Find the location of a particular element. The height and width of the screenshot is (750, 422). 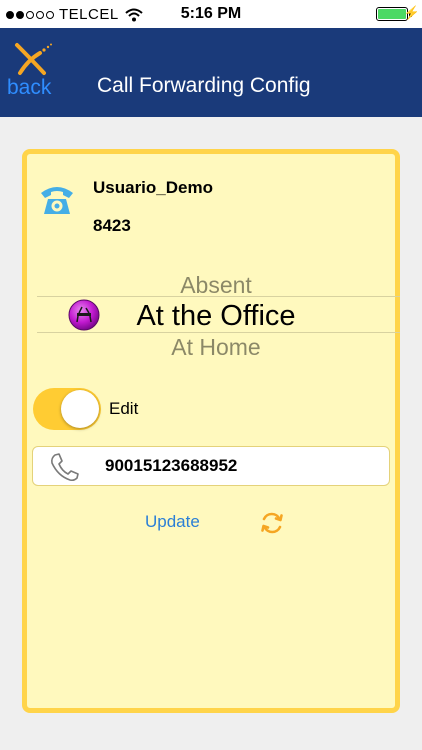

edit-label: Edit is located at coordinates (124, 408).